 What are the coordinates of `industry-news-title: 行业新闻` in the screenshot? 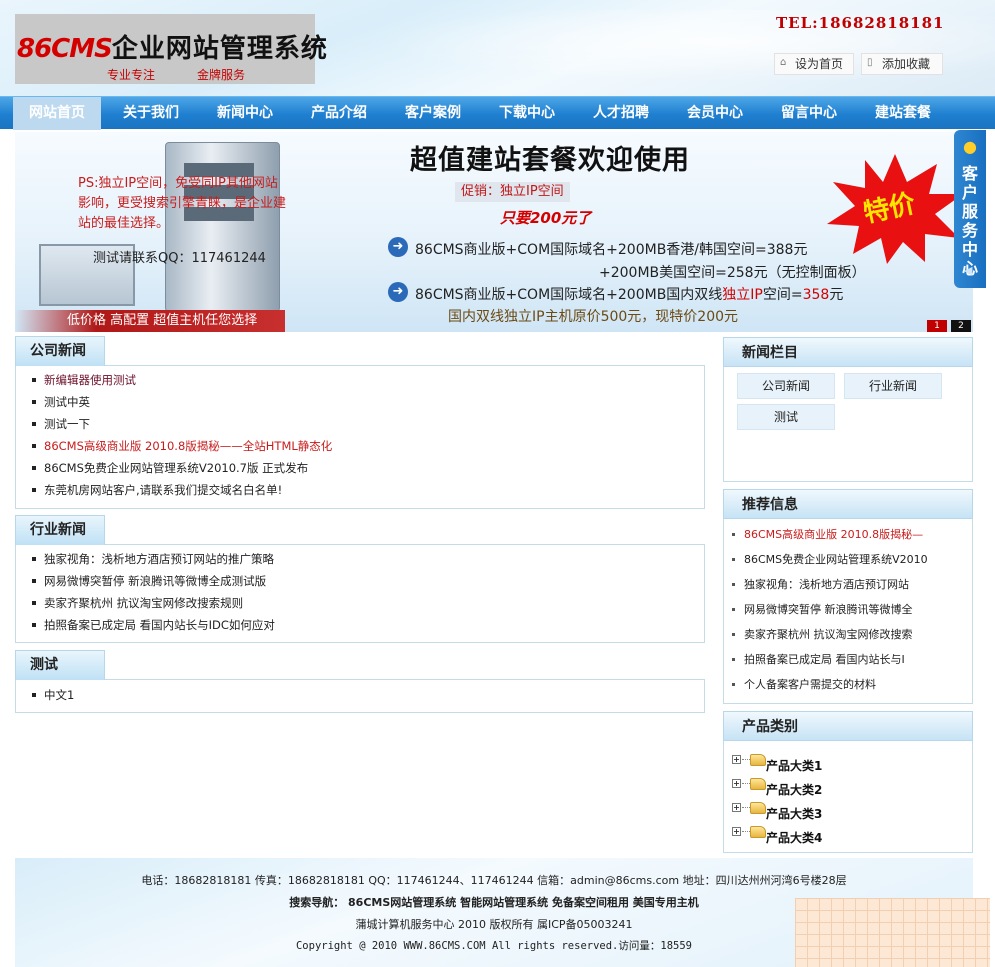 It's located at (60, 530).